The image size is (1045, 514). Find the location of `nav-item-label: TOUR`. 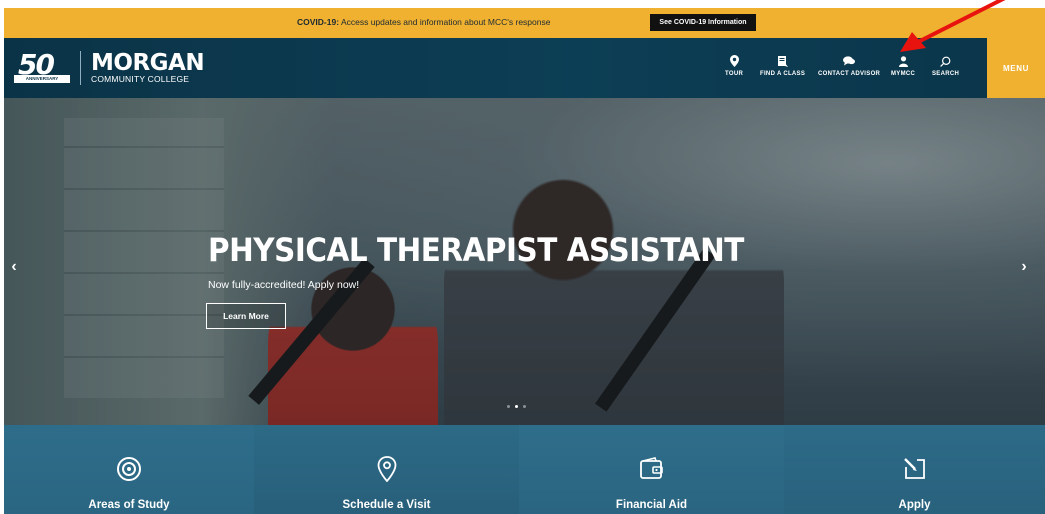

nav-item-label: TOUR is located at coordinates (734, 74).